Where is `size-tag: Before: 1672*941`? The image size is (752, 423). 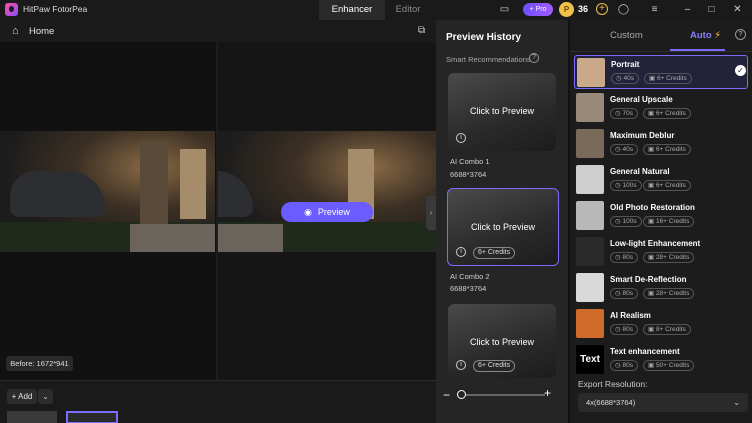 size-tag: Before: 1672*941 is located at coordinates (39, 363).